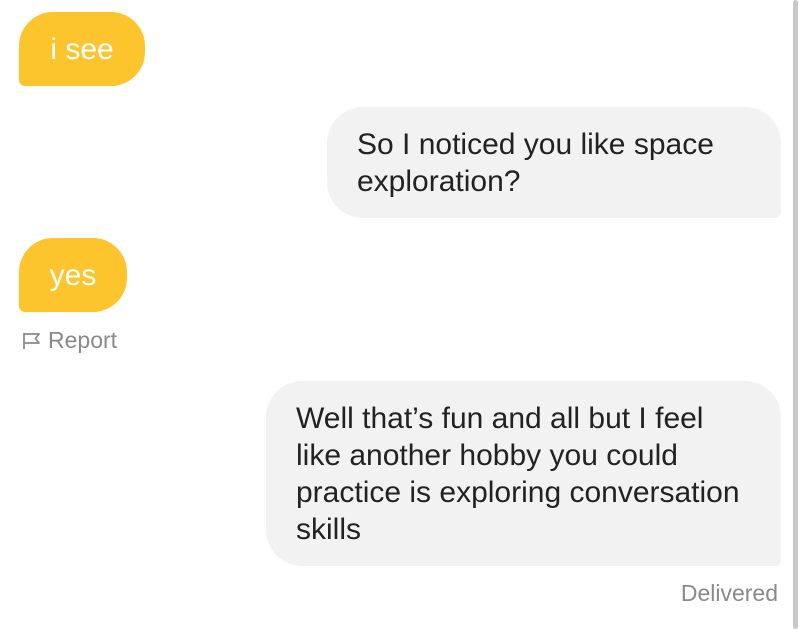 This screenshot has height=629, width=800. I want to click on message-text: i see, so click(82, 49).